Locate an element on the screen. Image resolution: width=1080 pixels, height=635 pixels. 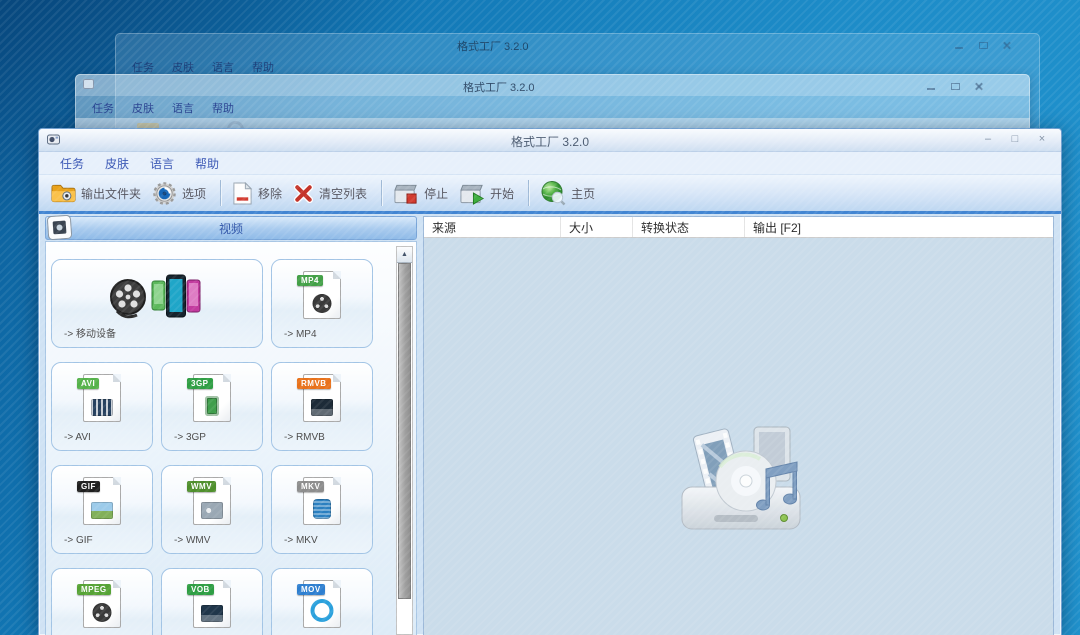
file-page-icon: MP4 is located at coordinates (319, 295).